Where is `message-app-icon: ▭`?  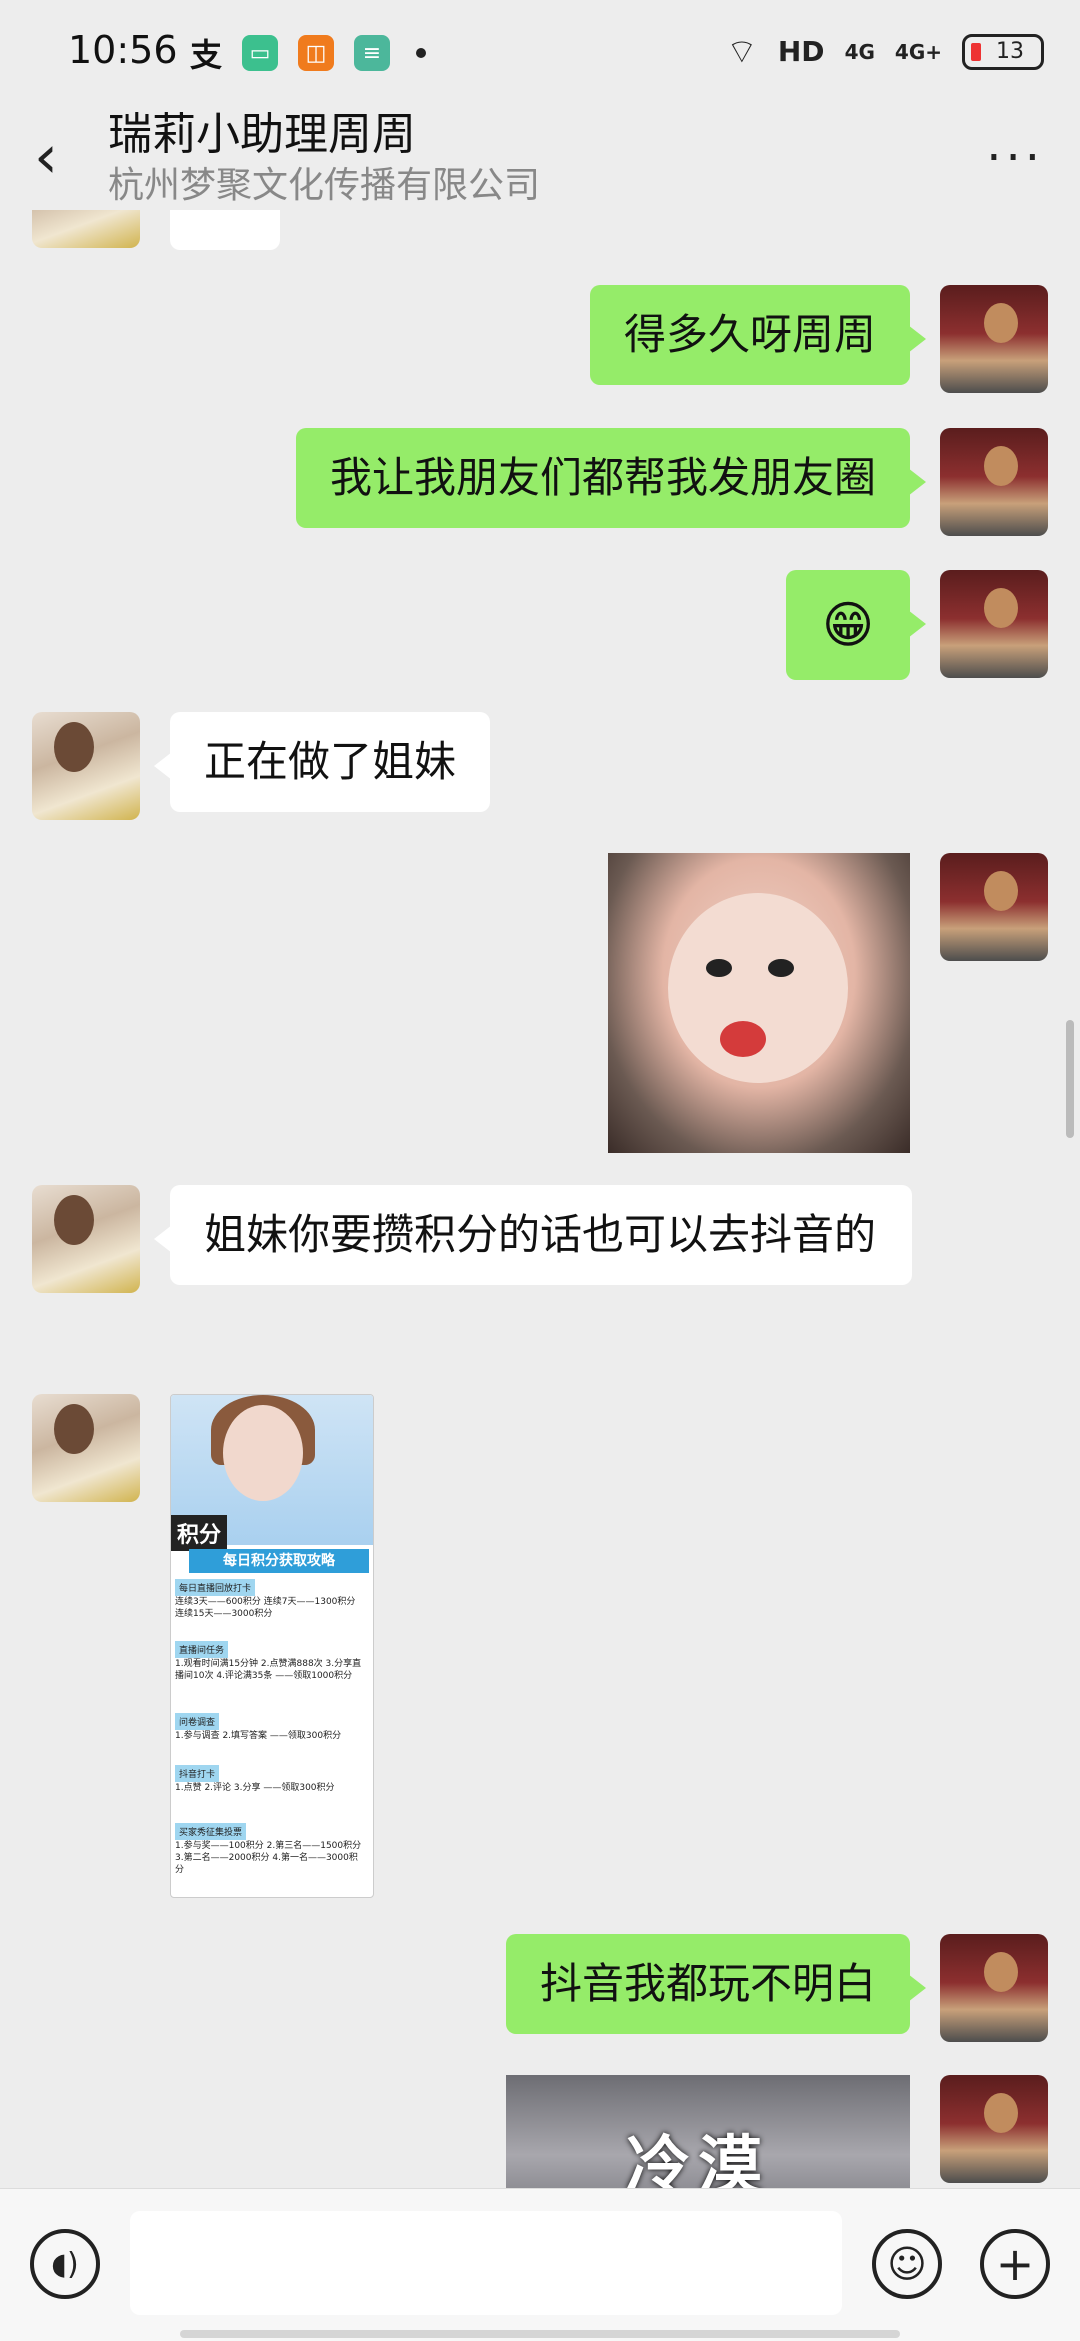
message-app-icon: ▭ is located at coordinates (260, 53).